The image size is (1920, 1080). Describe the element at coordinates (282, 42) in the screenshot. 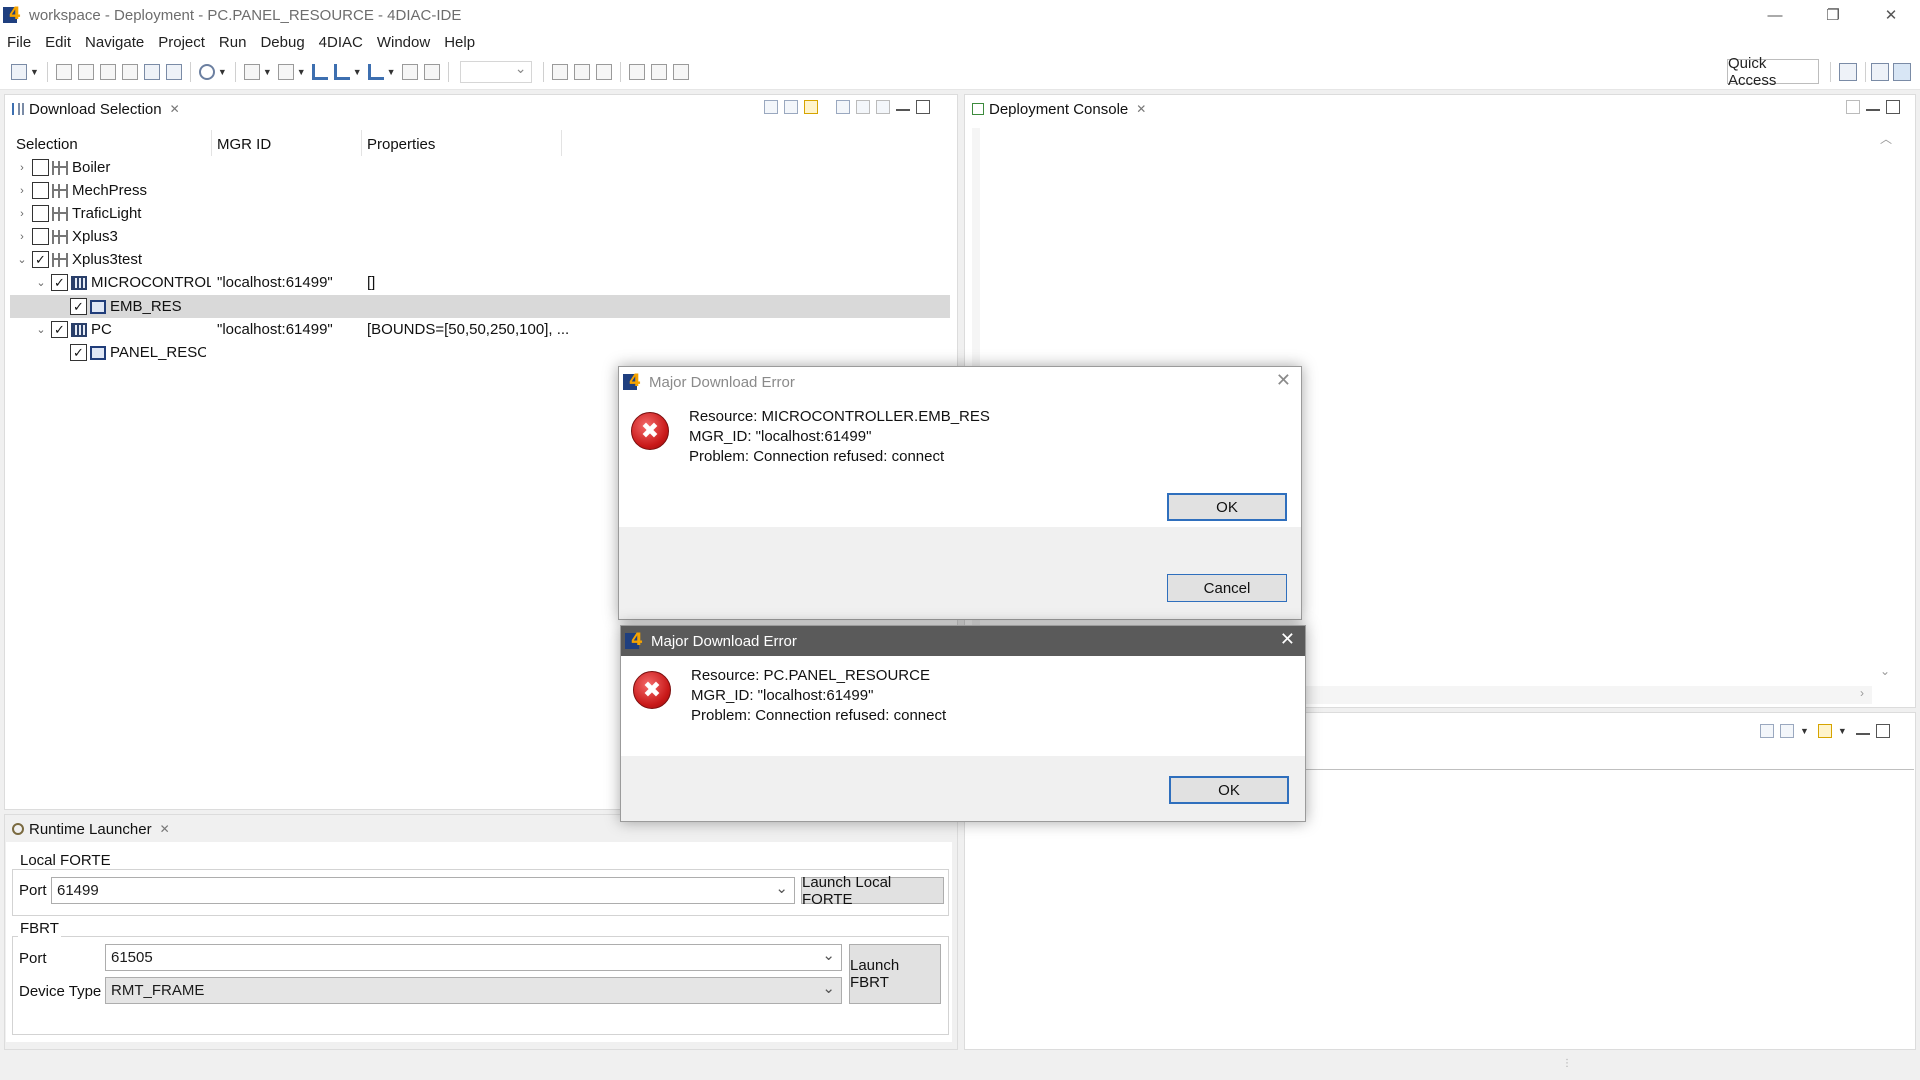

I see `menu-debug: Debug` at that location.